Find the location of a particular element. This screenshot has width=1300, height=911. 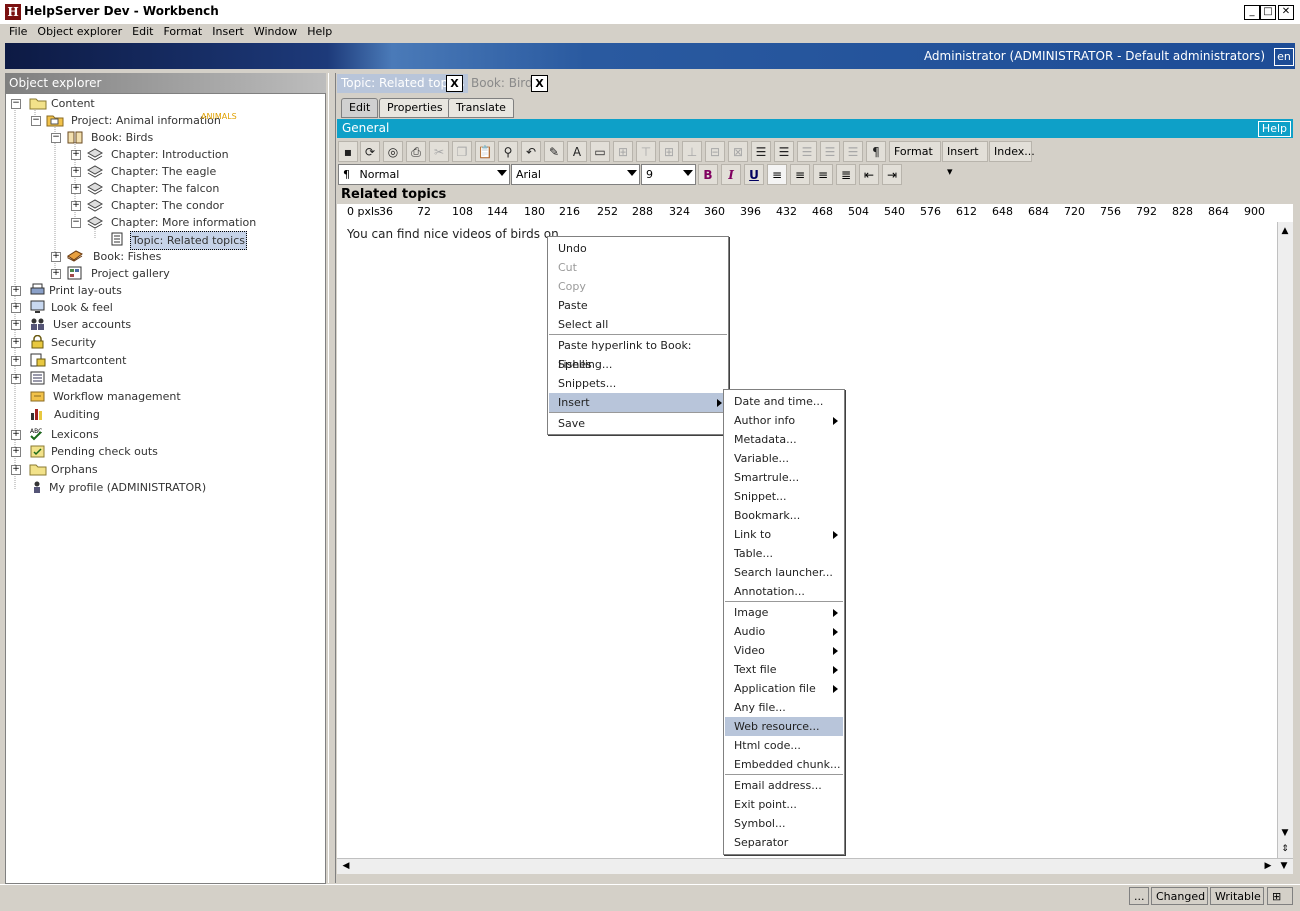

indent-icon: ⇥ is located at coordinates (892, 174).